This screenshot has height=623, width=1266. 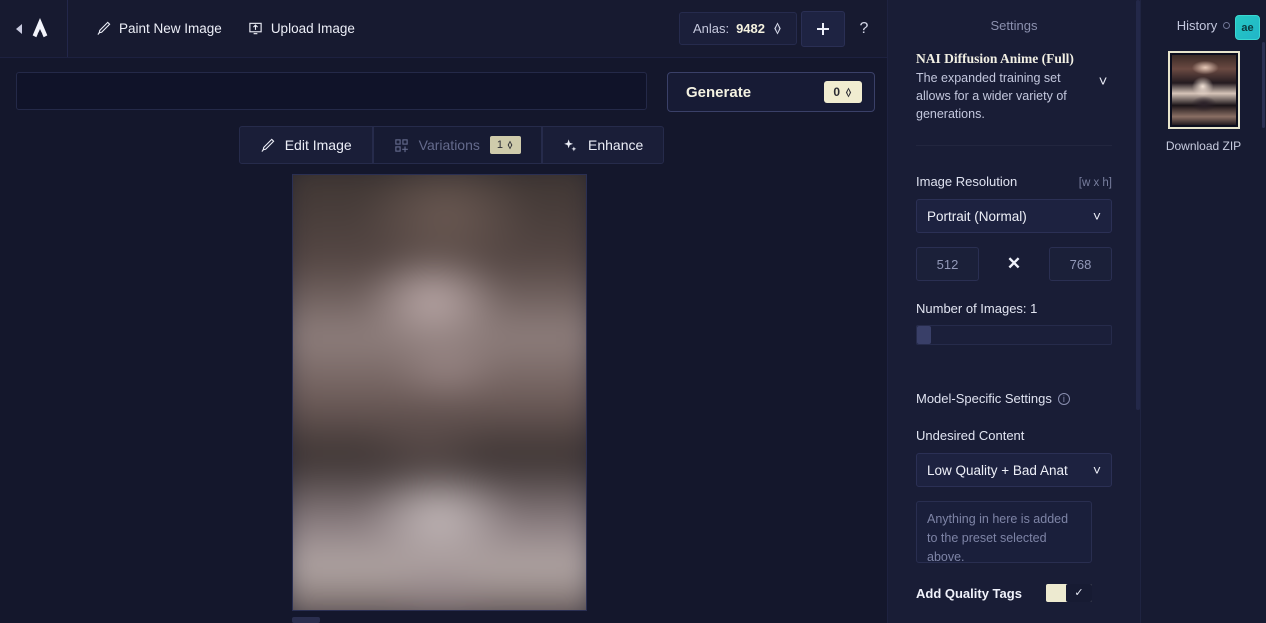 I want to click on number-of-images-slider, so click(x=1014, y=335).